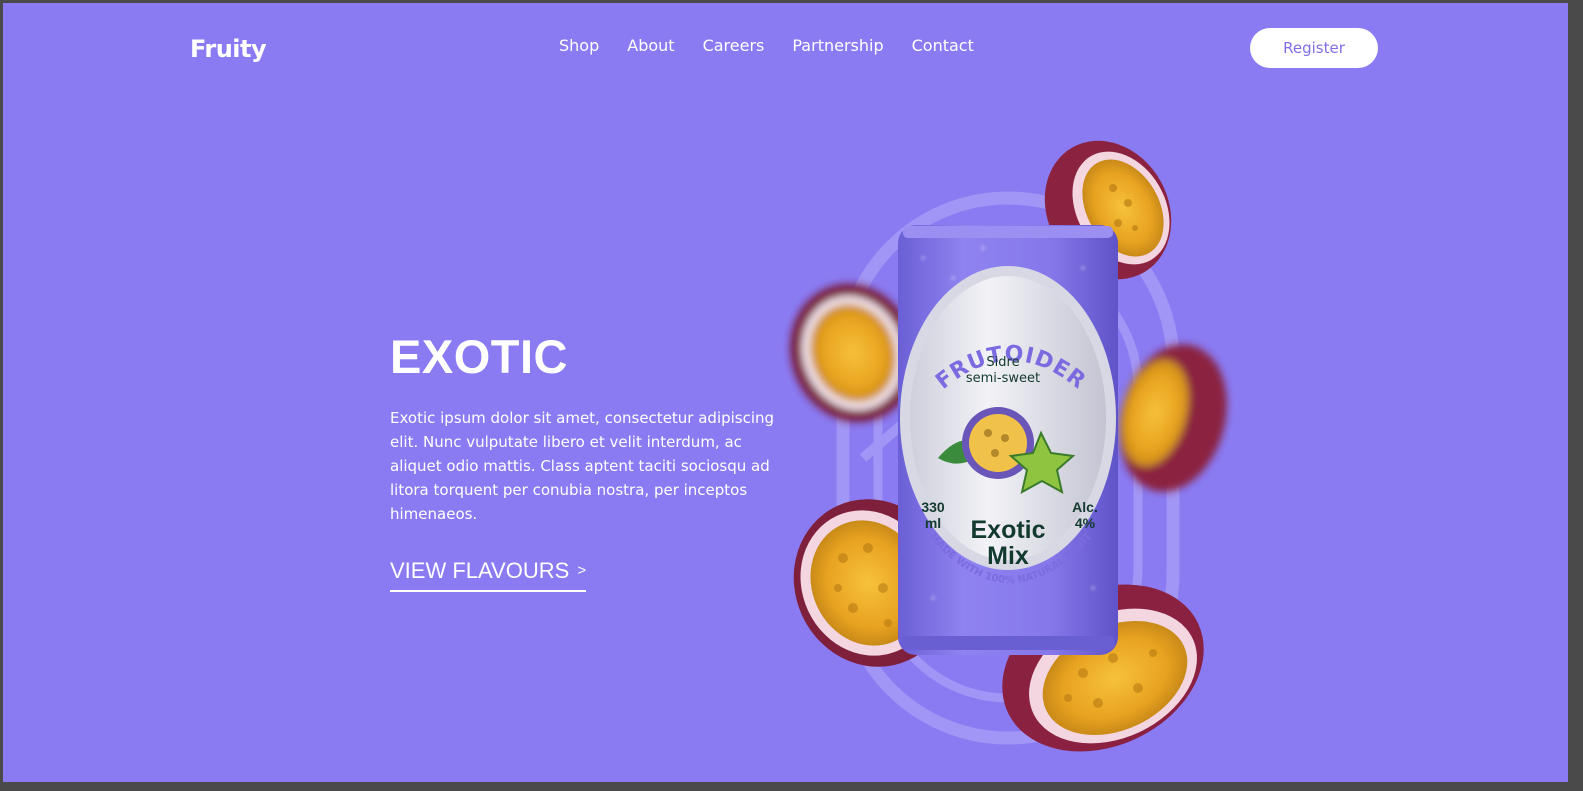 This screenshot has height=791, width=1583. Describe the element at coordinates (650, 45) in the screenshot. I see `nav-about: About` at that location.